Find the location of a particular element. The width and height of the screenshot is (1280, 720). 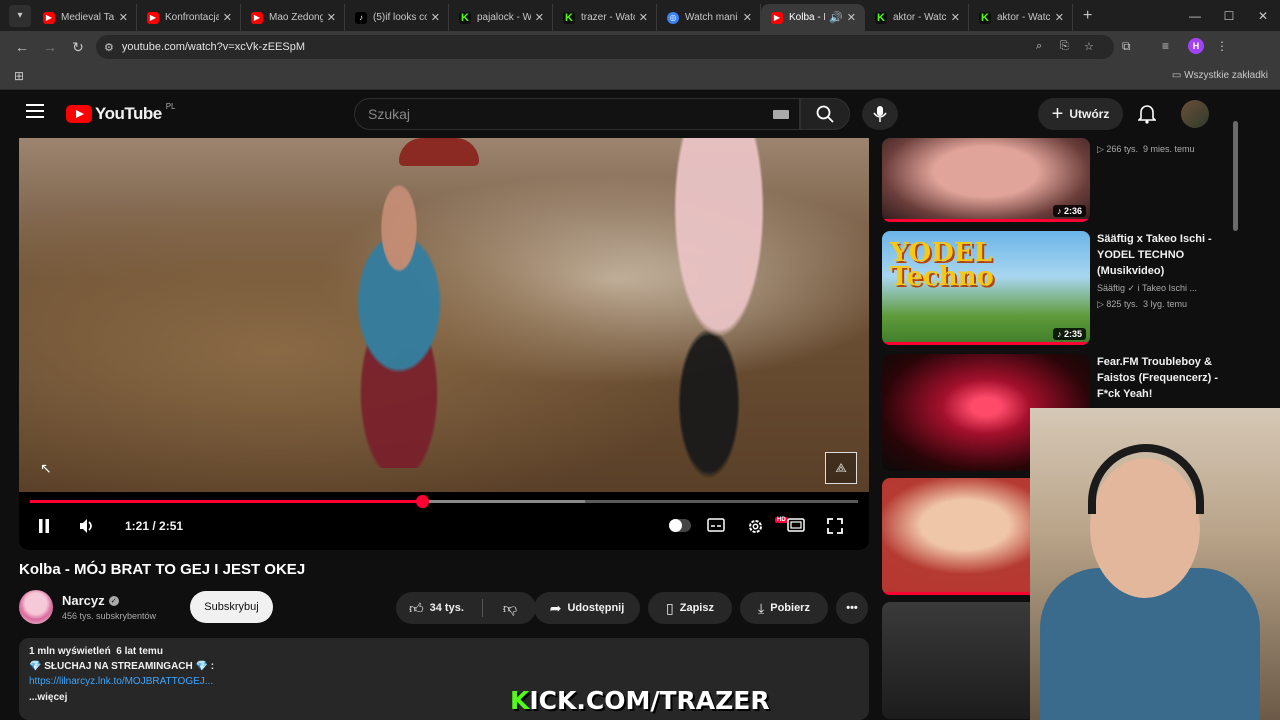

plus-icon: + is located at coordinates (1057, 114).